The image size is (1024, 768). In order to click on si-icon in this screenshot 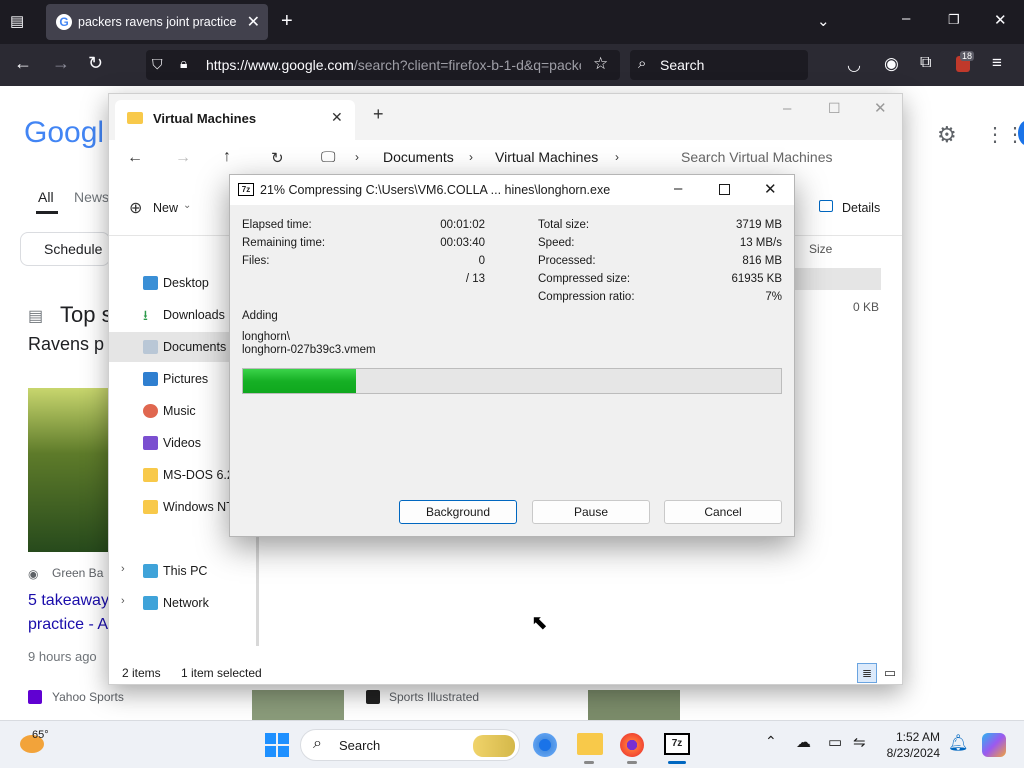, I will do `click(373, 697)`.